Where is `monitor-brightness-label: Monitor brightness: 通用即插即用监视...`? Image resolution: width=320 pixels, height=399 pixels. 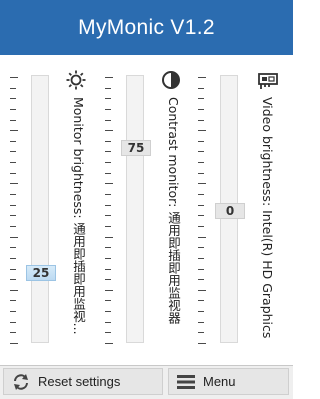 monitor-brightness-label: Monitor brightness: 通用即插即用监视... is located at coordinates (78, 216).